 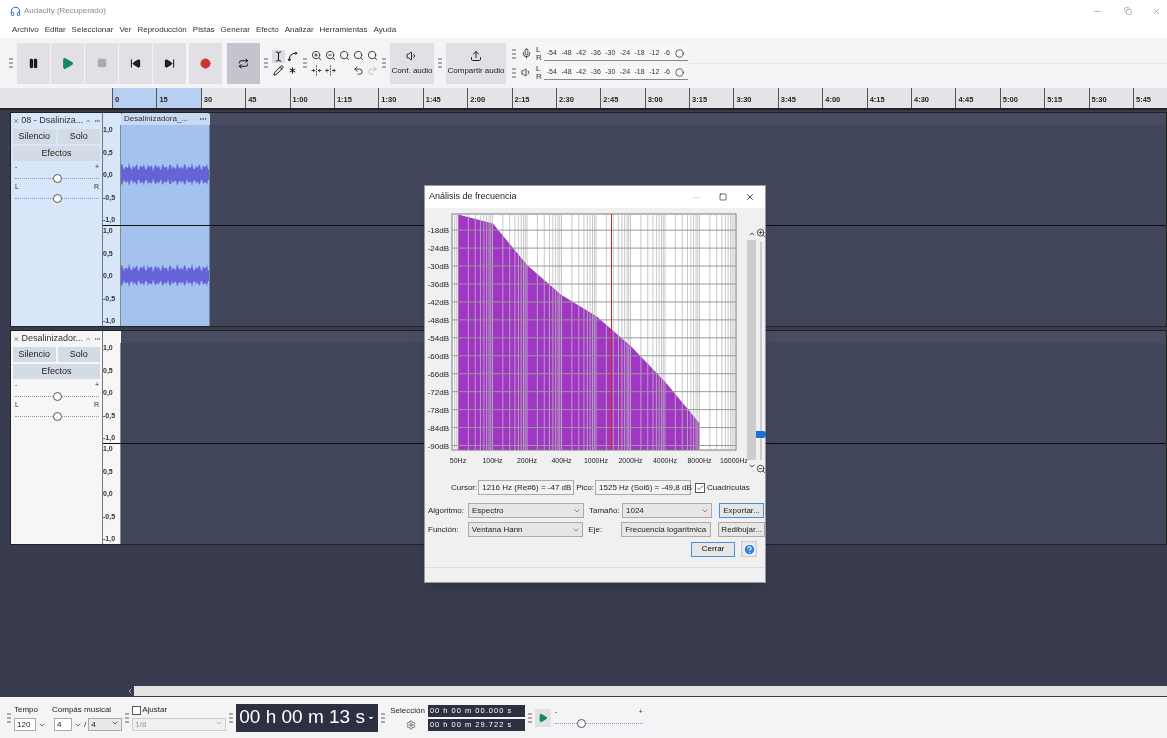 I want to click on menu-item: Efecto, so click(x=267, y=30).